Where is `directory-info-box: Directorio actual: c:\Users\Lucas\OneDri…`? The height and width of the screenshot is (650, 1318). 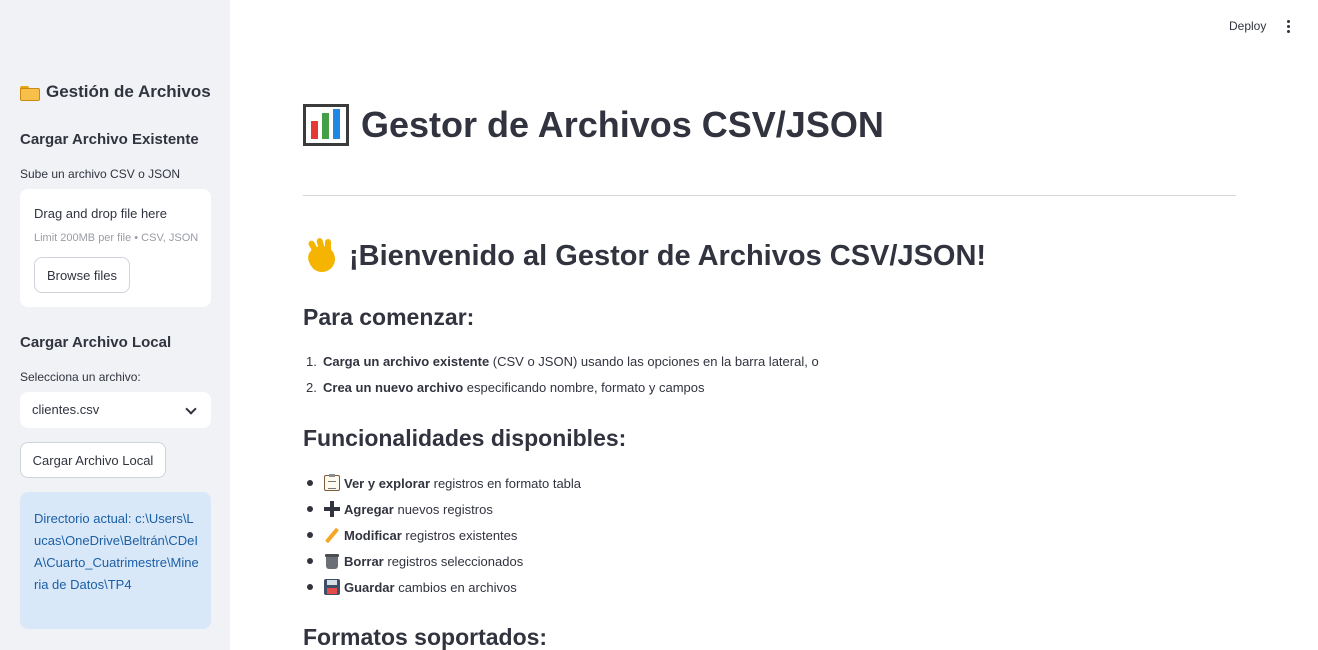 directory-info-box: Directorio actual: c:\Users\Lucas\OneDri… is located at coordinates (115, 560).